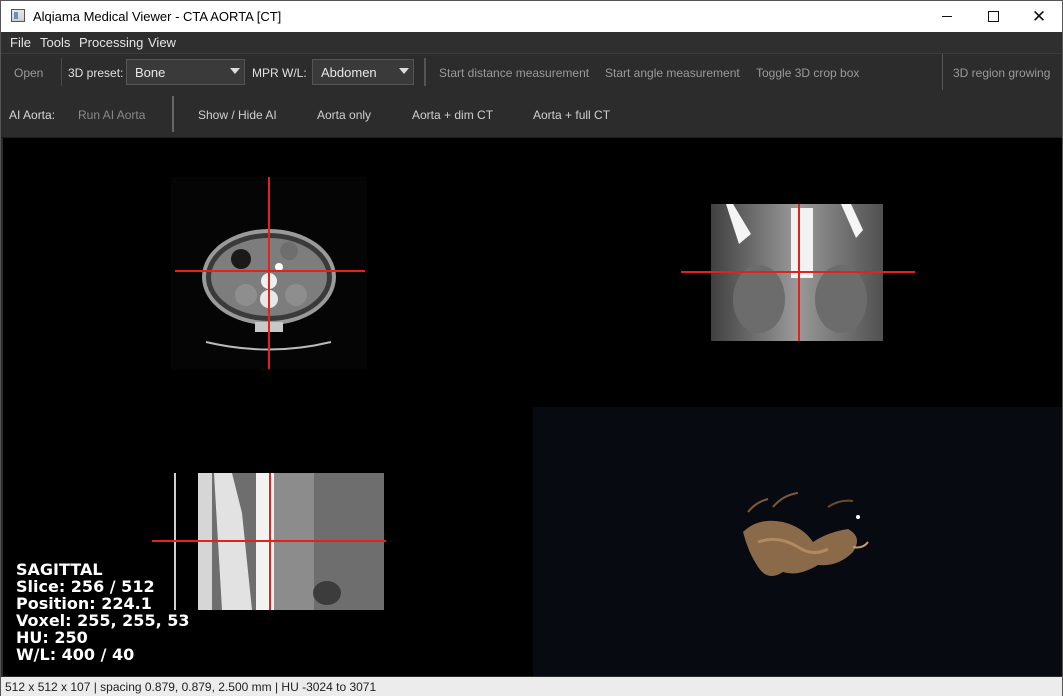 The height and width of the screenshot is (696, 1063). Describe the element at coordinates (185, 72) in the screenshot. I see `preset-select: Bone` at that location.